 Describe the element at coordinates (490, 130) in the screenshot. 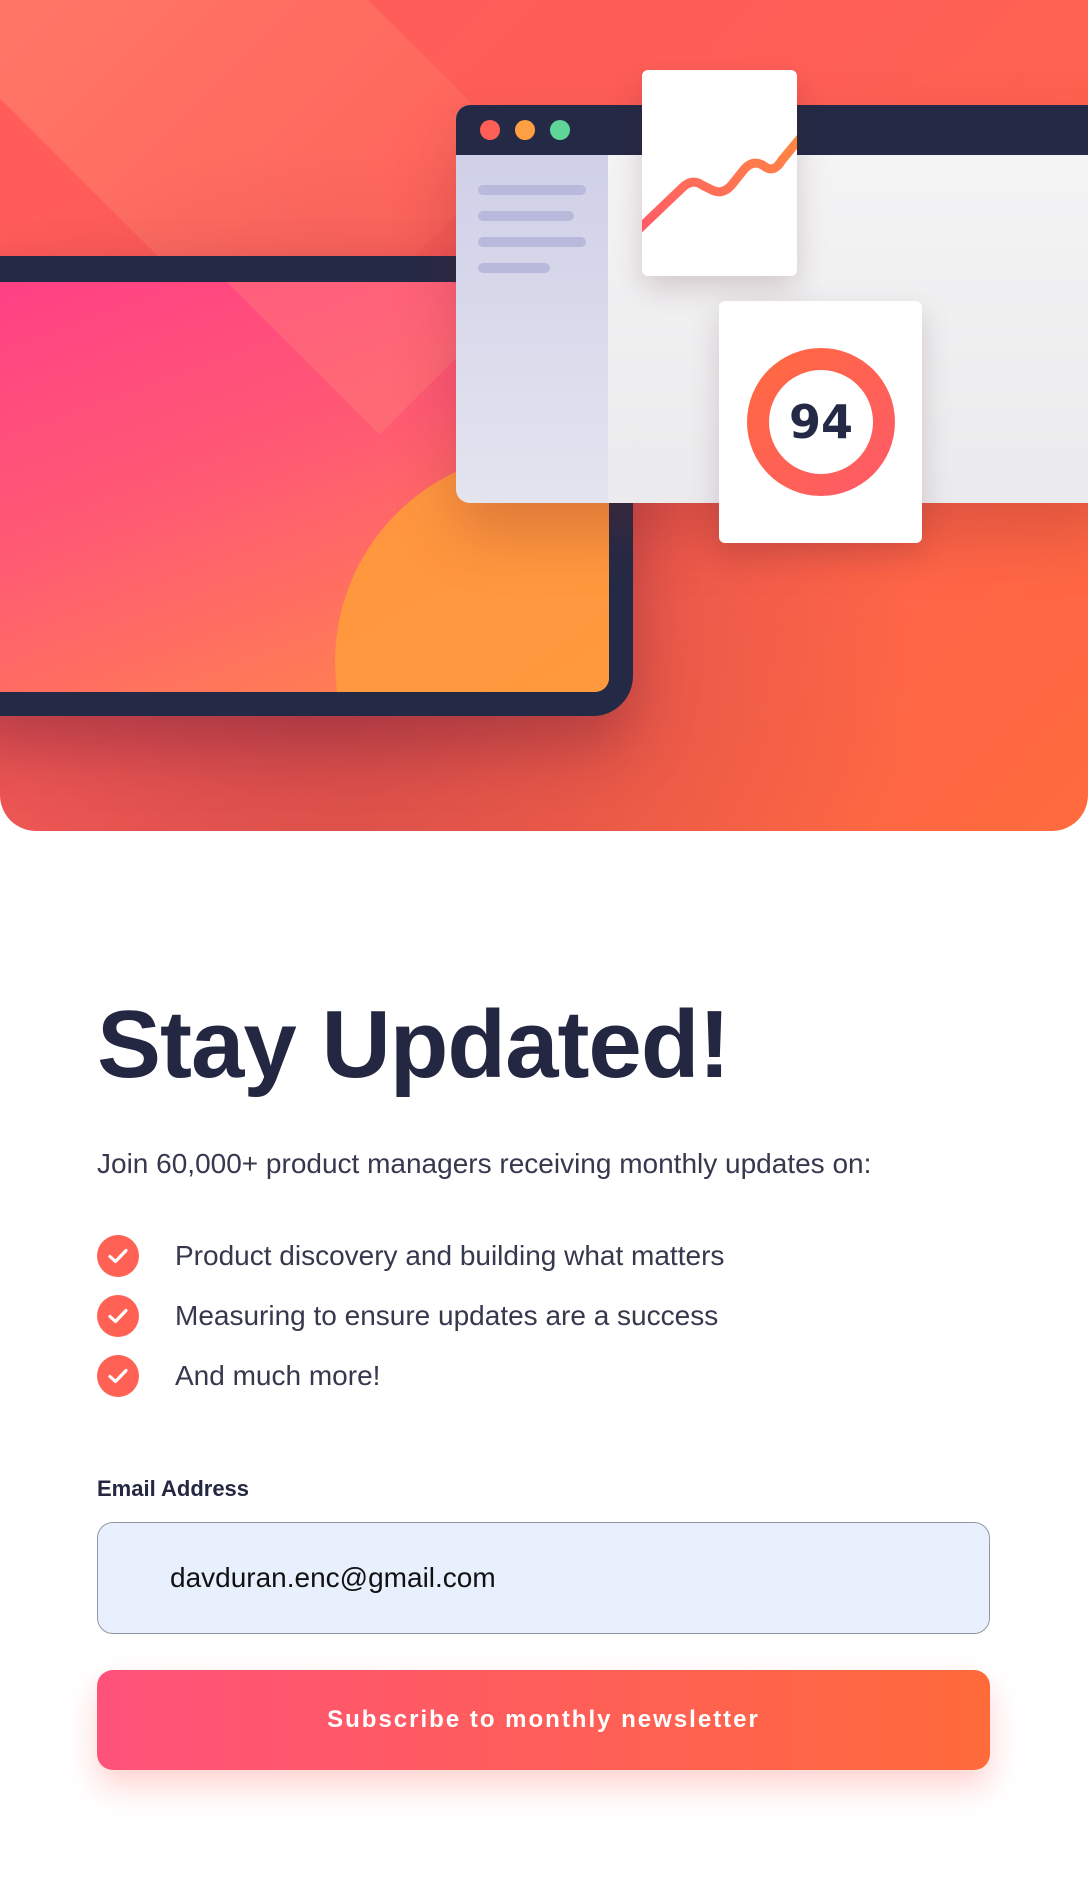

I see `window-close-dot-icon` at that location.